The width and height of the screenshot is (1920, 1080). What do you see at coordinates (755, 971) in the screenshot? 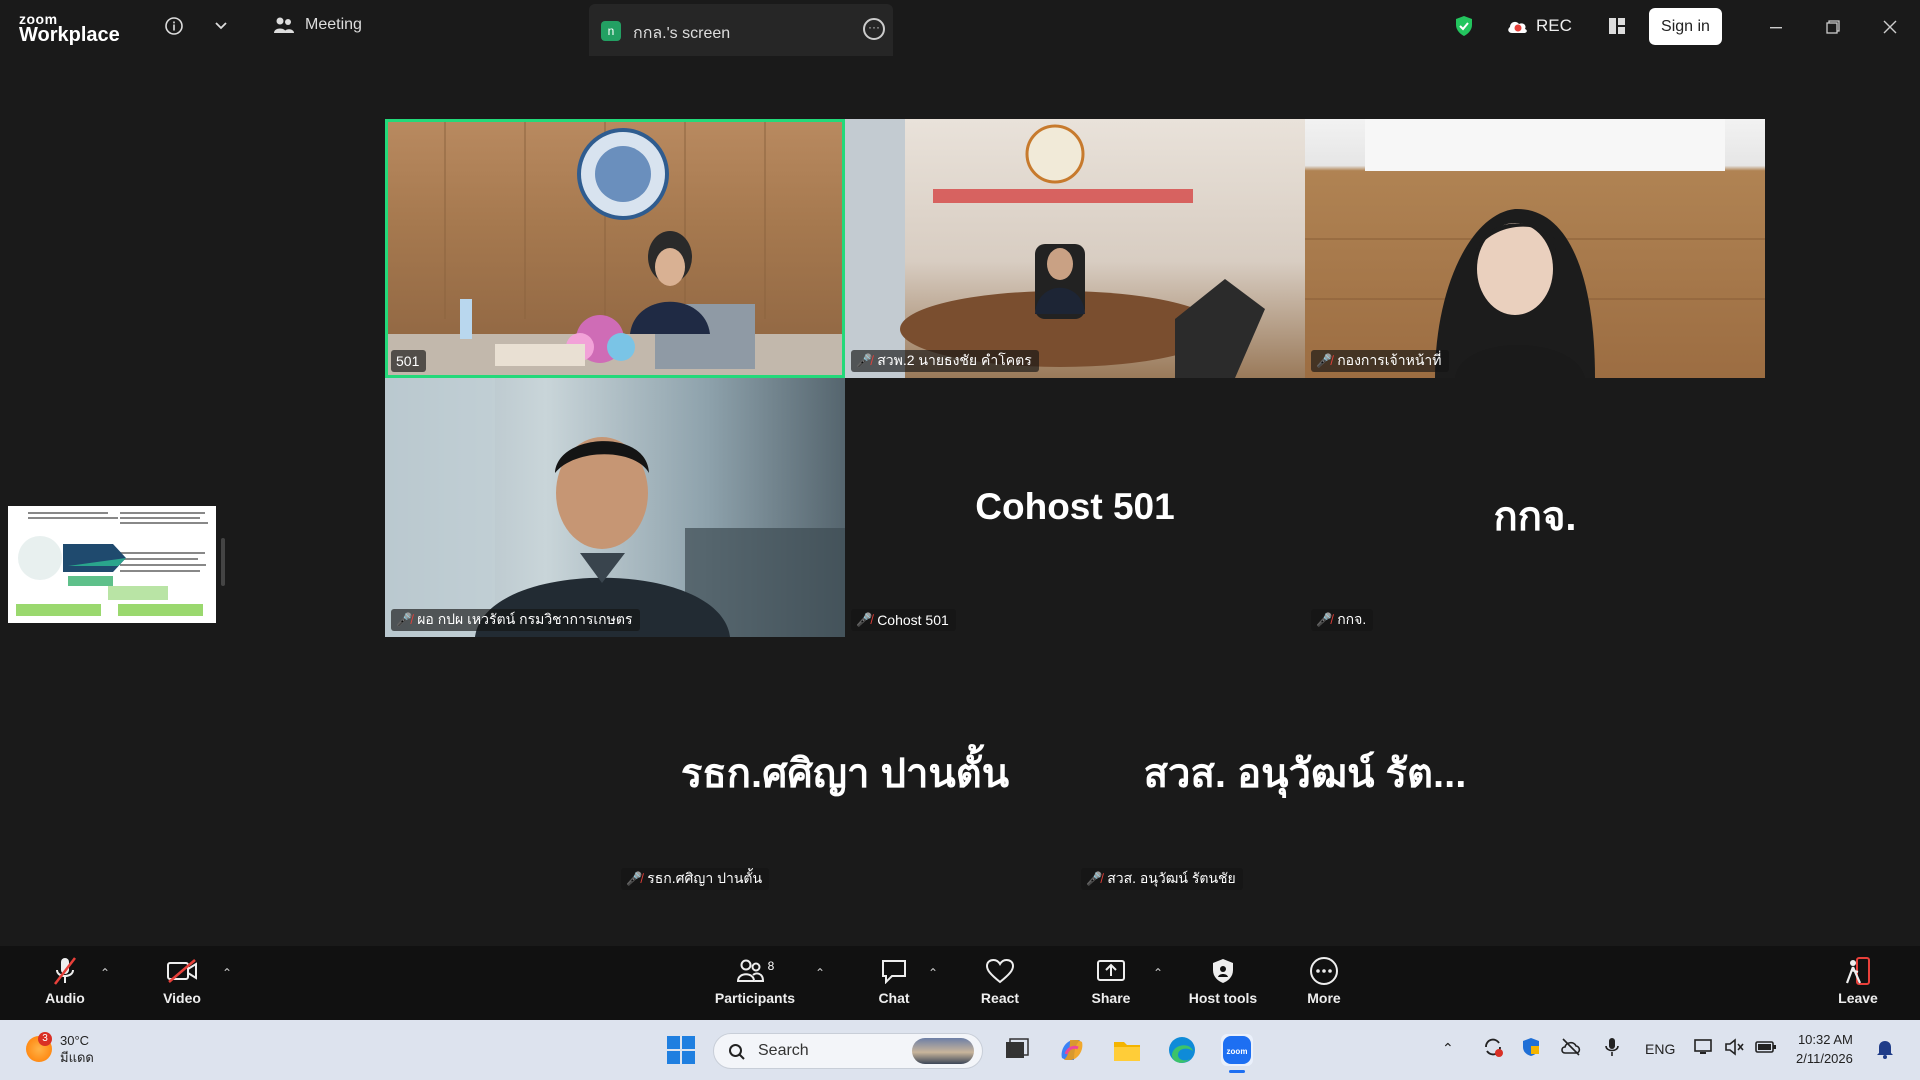
I see `participants-icon: 8` at bounding box center [755, 971].